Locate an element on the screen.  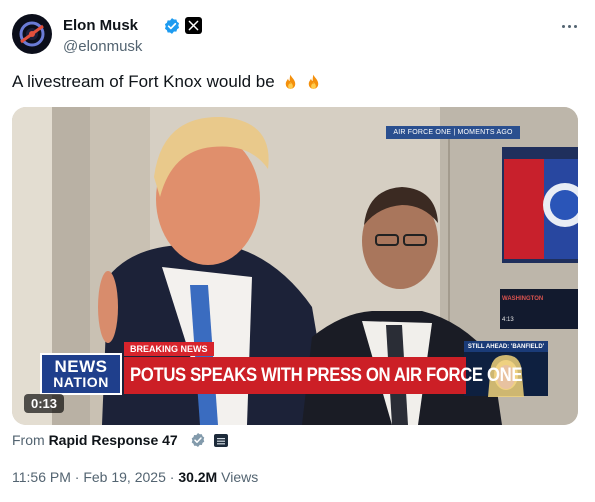
video-top-tag: AIR FORCE ONE | MOMENTS AGO is located at coordinates (453, 132).